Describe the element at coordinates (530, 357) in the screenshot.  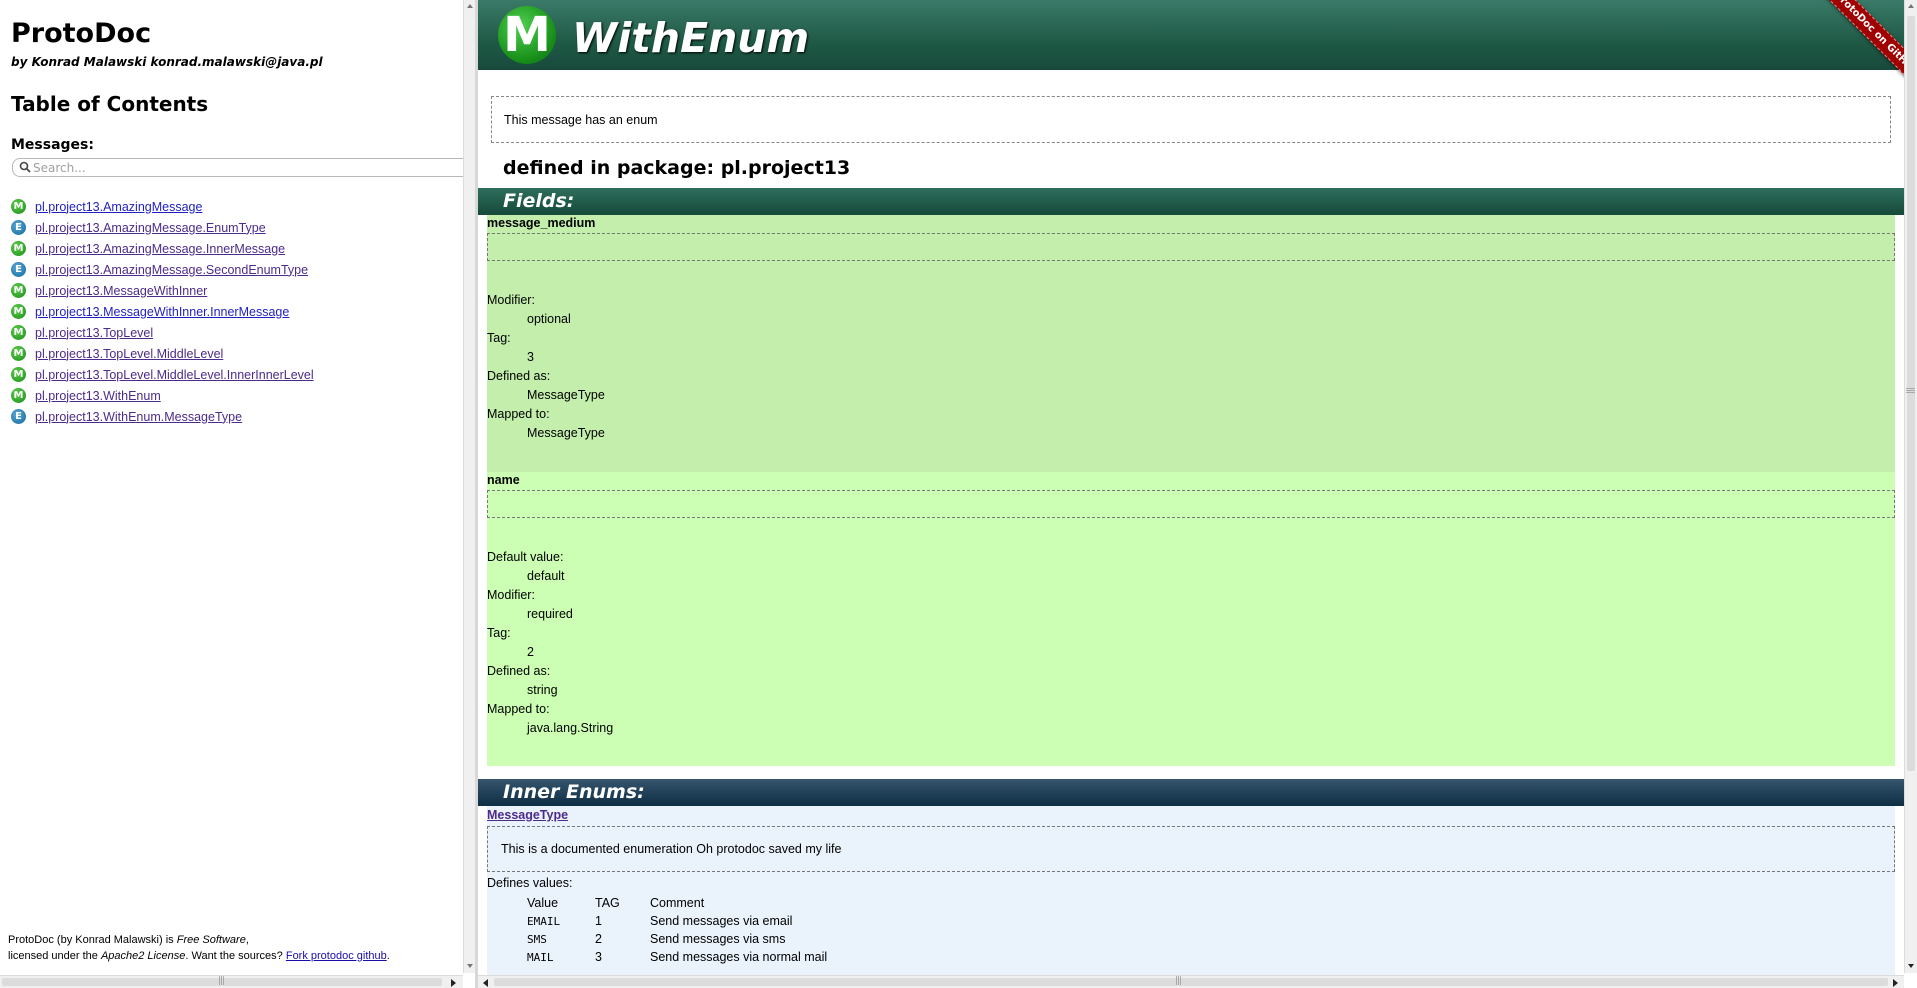
I see `prop-value: 3` at that location.